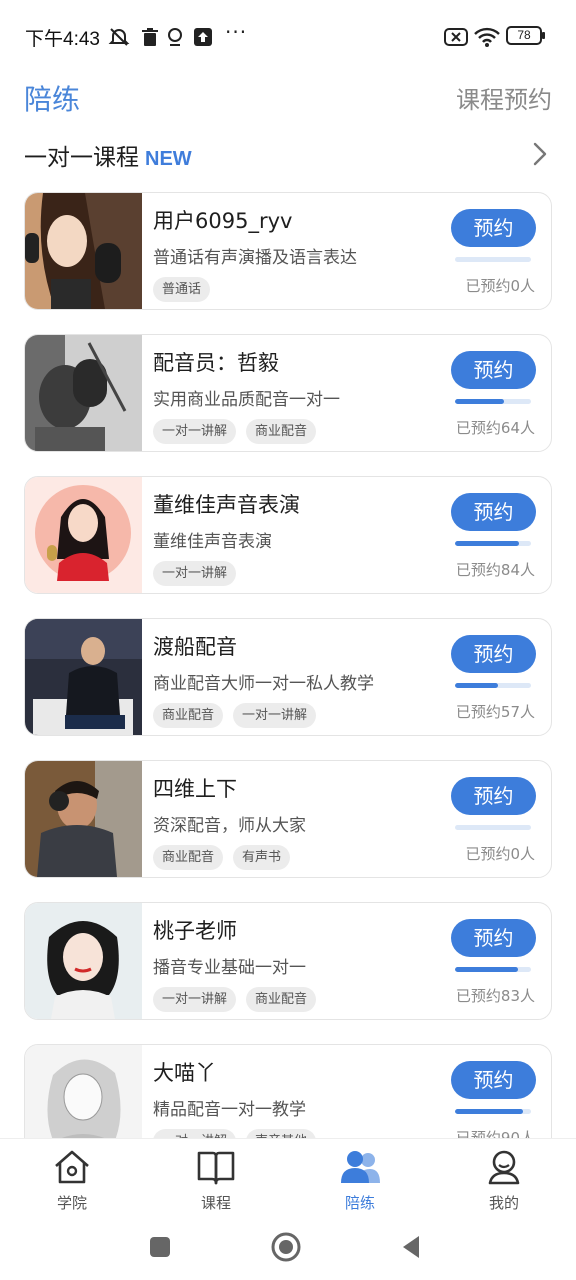  I want to click on booked-count: 已预约0人, so click(500, 854).